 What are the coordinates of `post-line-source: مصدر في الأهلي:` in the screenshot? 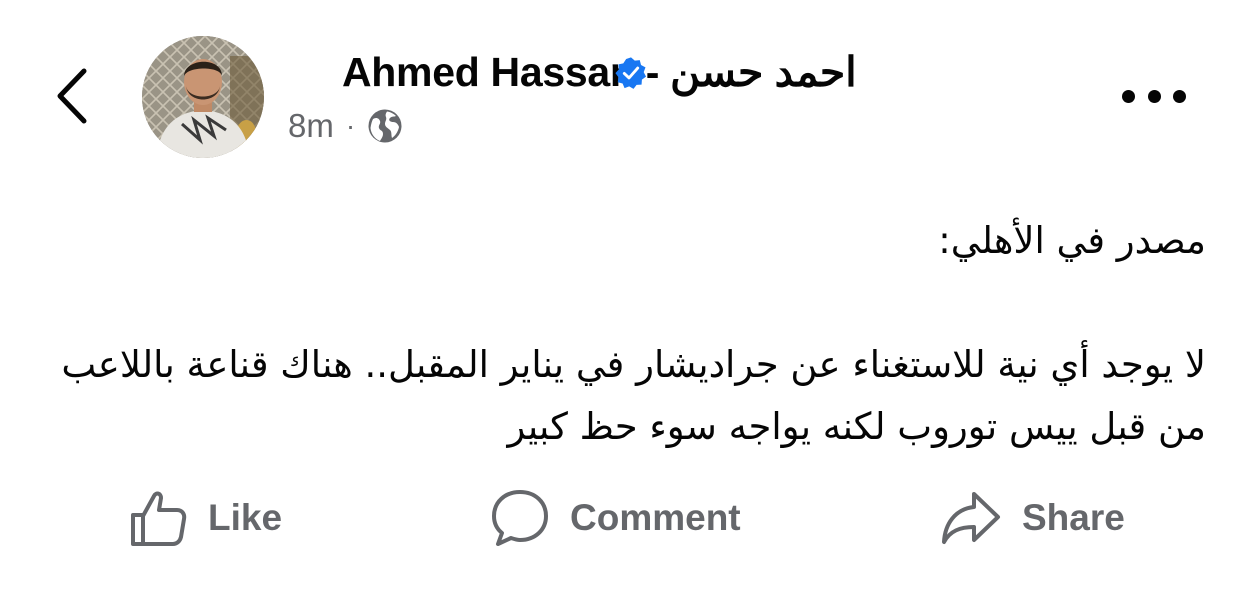 It's located at (1072, 240).